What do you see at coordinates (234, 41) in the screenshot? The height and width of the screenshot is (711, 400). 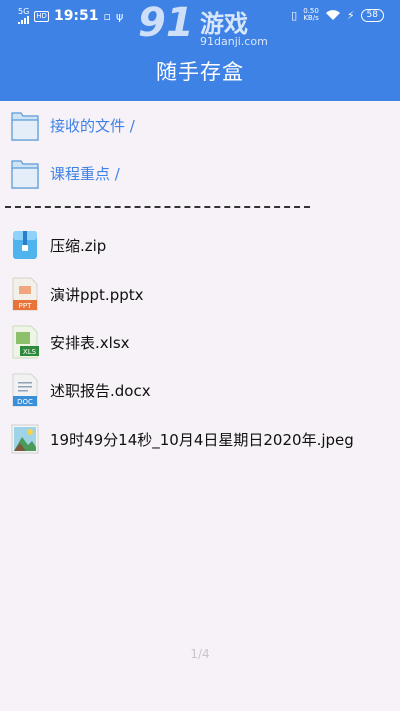 I see `watermark-url: 91danji.com` at bounding box center [234, 41].